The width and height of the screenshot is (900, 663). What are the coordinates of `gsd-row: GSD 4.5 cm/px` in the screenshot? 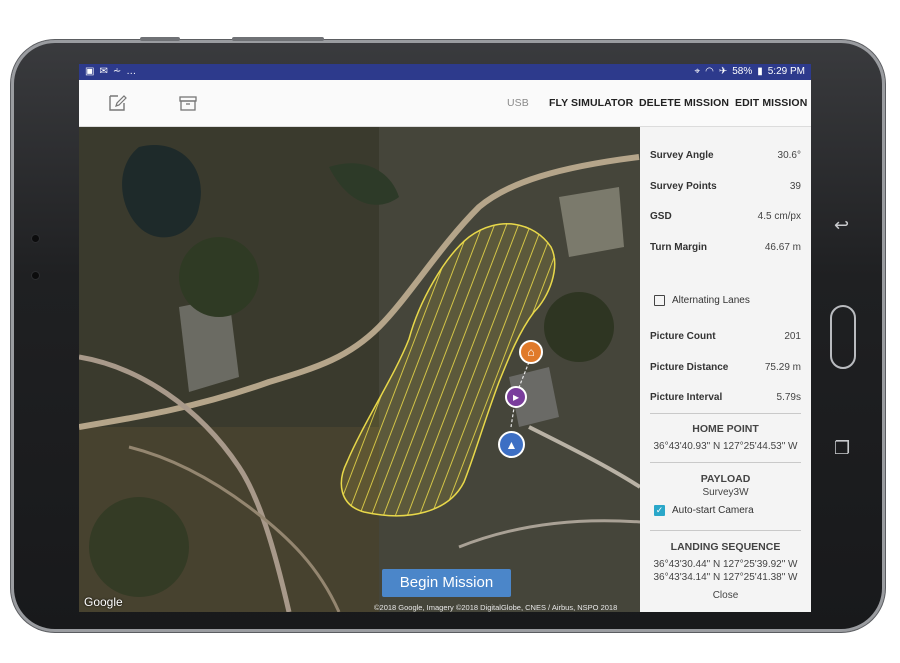 It's located at (725, 216).